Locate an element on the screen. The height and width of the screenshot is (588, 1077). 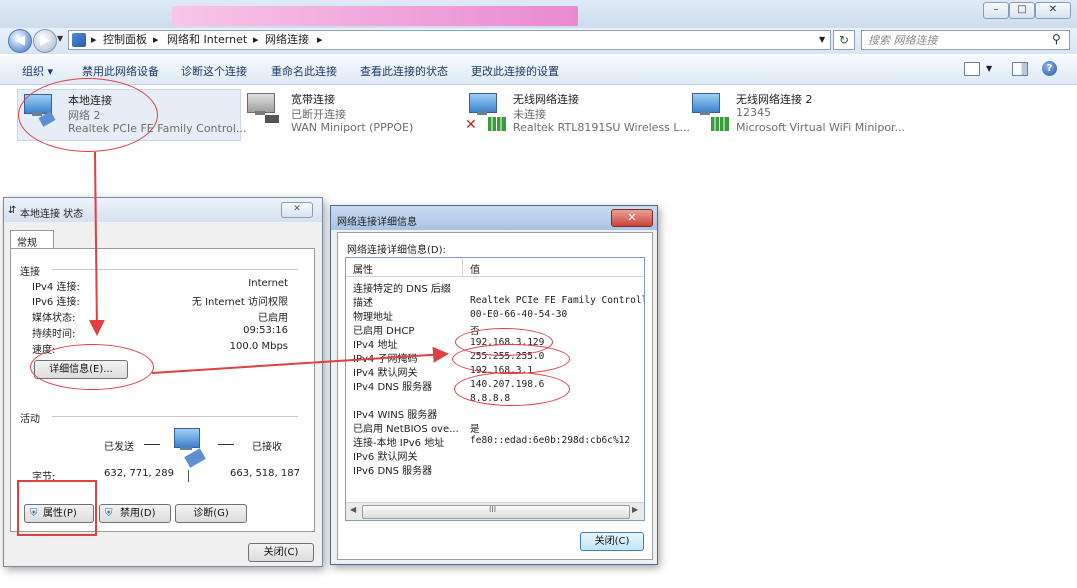
annotation-arrows is located at coordinates (268, 262).